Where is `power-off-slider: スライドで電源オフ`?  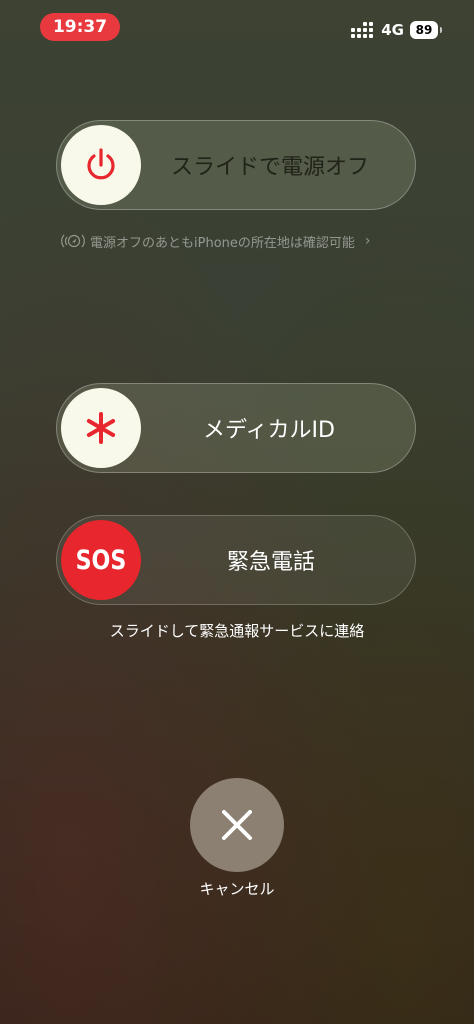 power-off-slider: スライドで電源オフ is located at coordinates (236, 165).